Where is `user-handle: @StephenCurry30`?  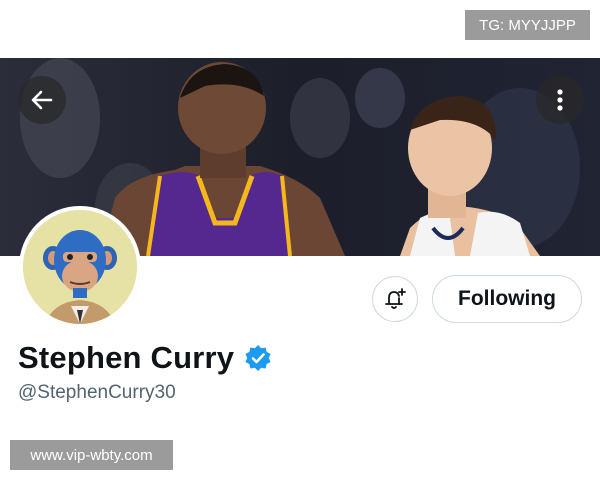 user-handle: @StephenCurry30 is located at coordinates (97, 392).